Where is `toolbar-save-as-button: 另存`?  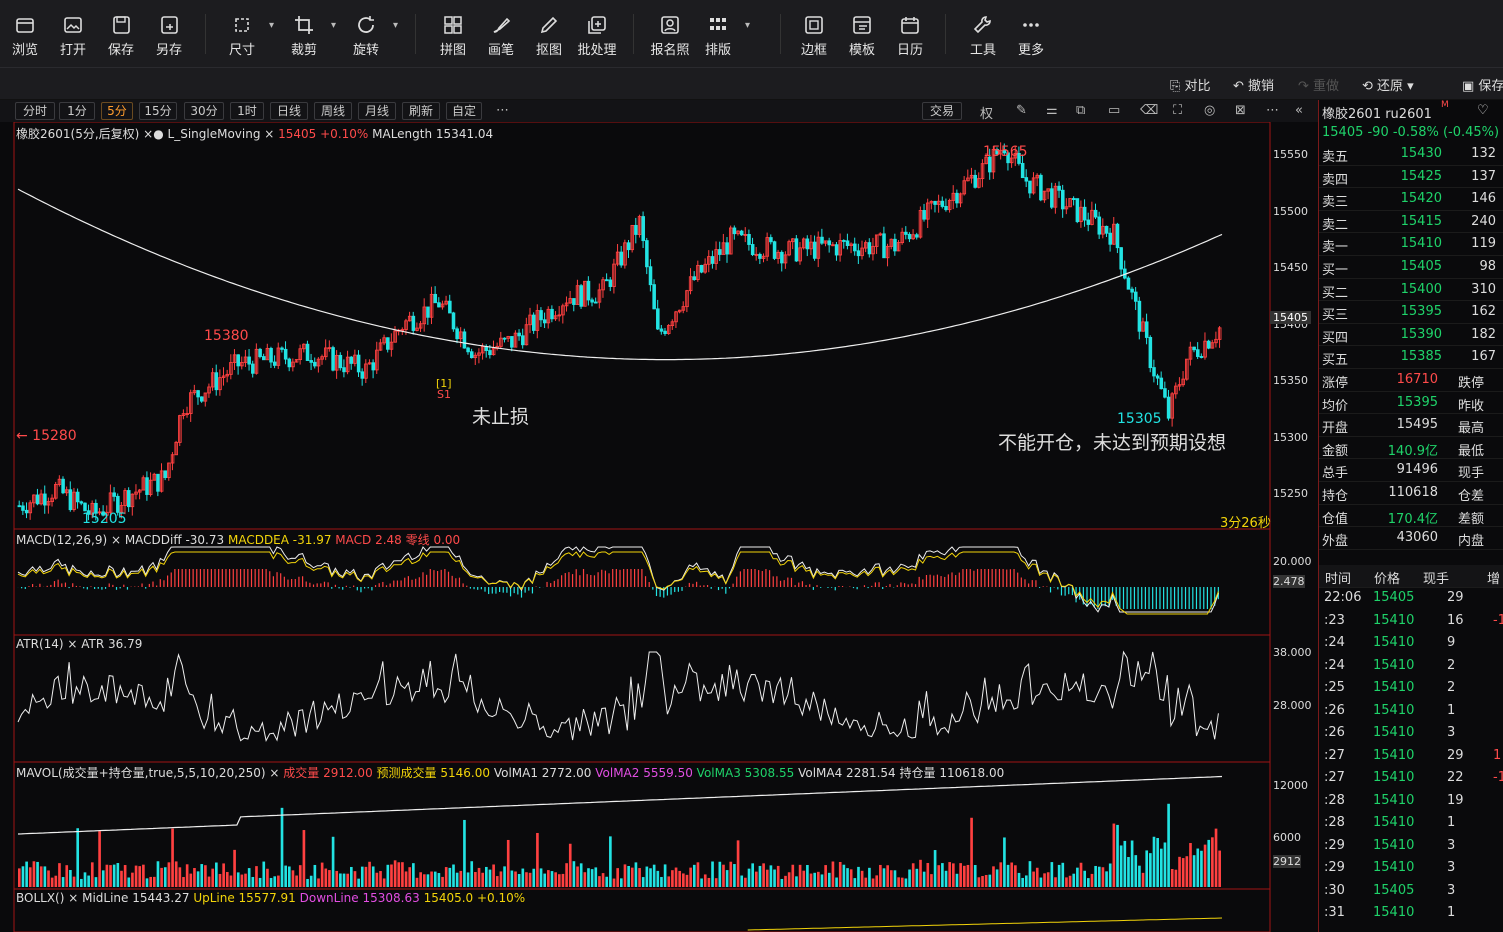 toolbar-save-as-button: 另存 is located at coordinates (169, 35).